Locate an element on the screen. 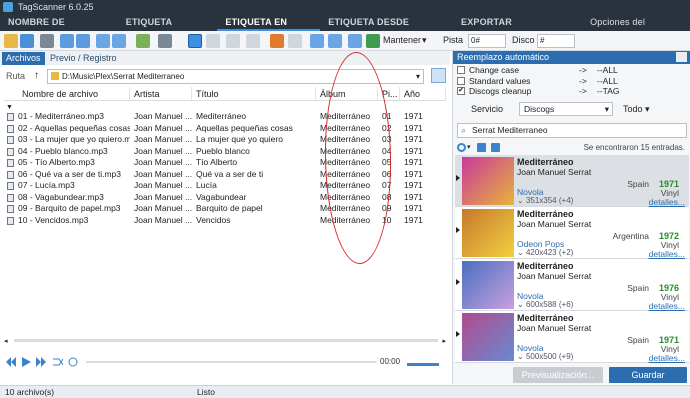  service-select: Discogs ▾ is located at coordinates (566, 109).